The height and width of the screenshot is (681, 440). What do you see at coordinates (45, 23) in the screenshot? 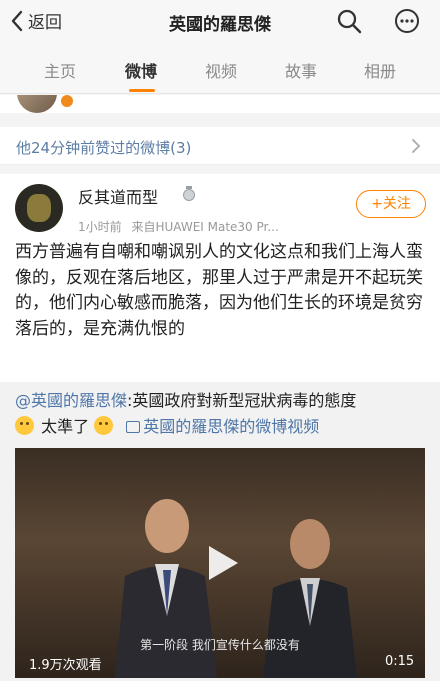
I see `back-label: 返回` at bounding box center [45, 23].